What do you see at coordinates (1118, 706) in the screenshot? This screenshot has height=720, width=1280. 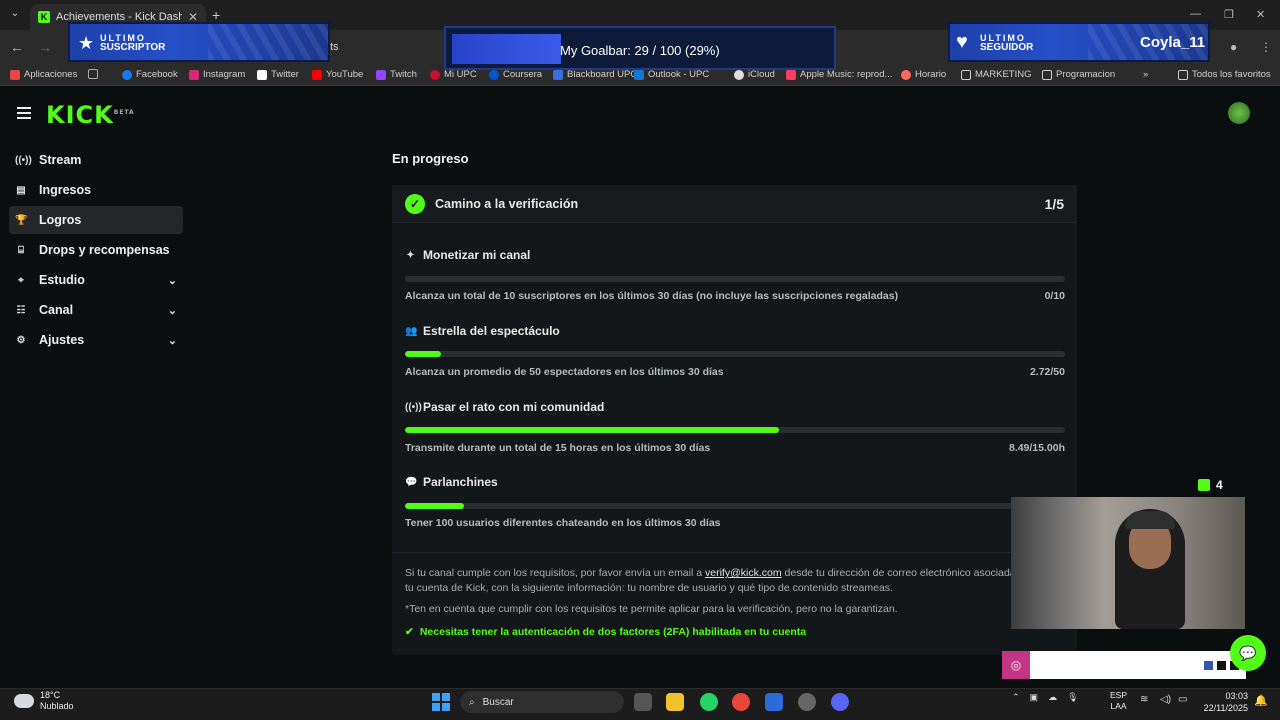 I see `lang-bottom: LAA` at bounding box center [1118, 706].